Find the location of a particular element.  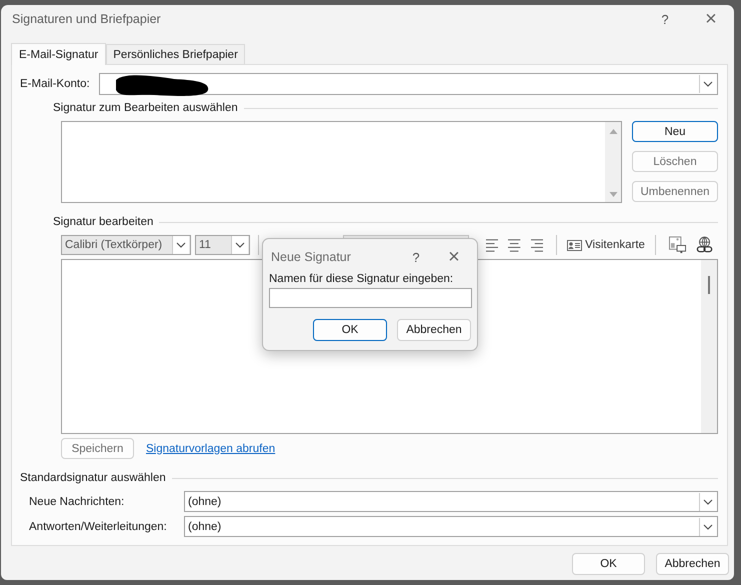

group-title: Standardsignatur auswählen is located at coordinates (93, 478).